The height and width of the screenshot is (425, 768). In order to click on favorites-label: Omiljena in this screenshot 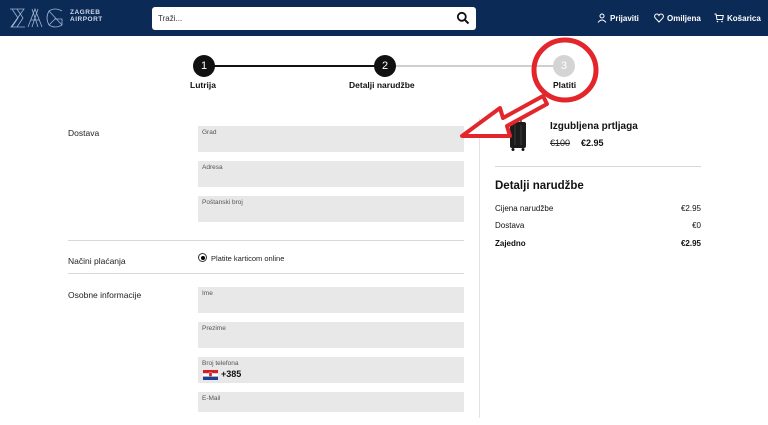, I will do `click(684, 18)`.